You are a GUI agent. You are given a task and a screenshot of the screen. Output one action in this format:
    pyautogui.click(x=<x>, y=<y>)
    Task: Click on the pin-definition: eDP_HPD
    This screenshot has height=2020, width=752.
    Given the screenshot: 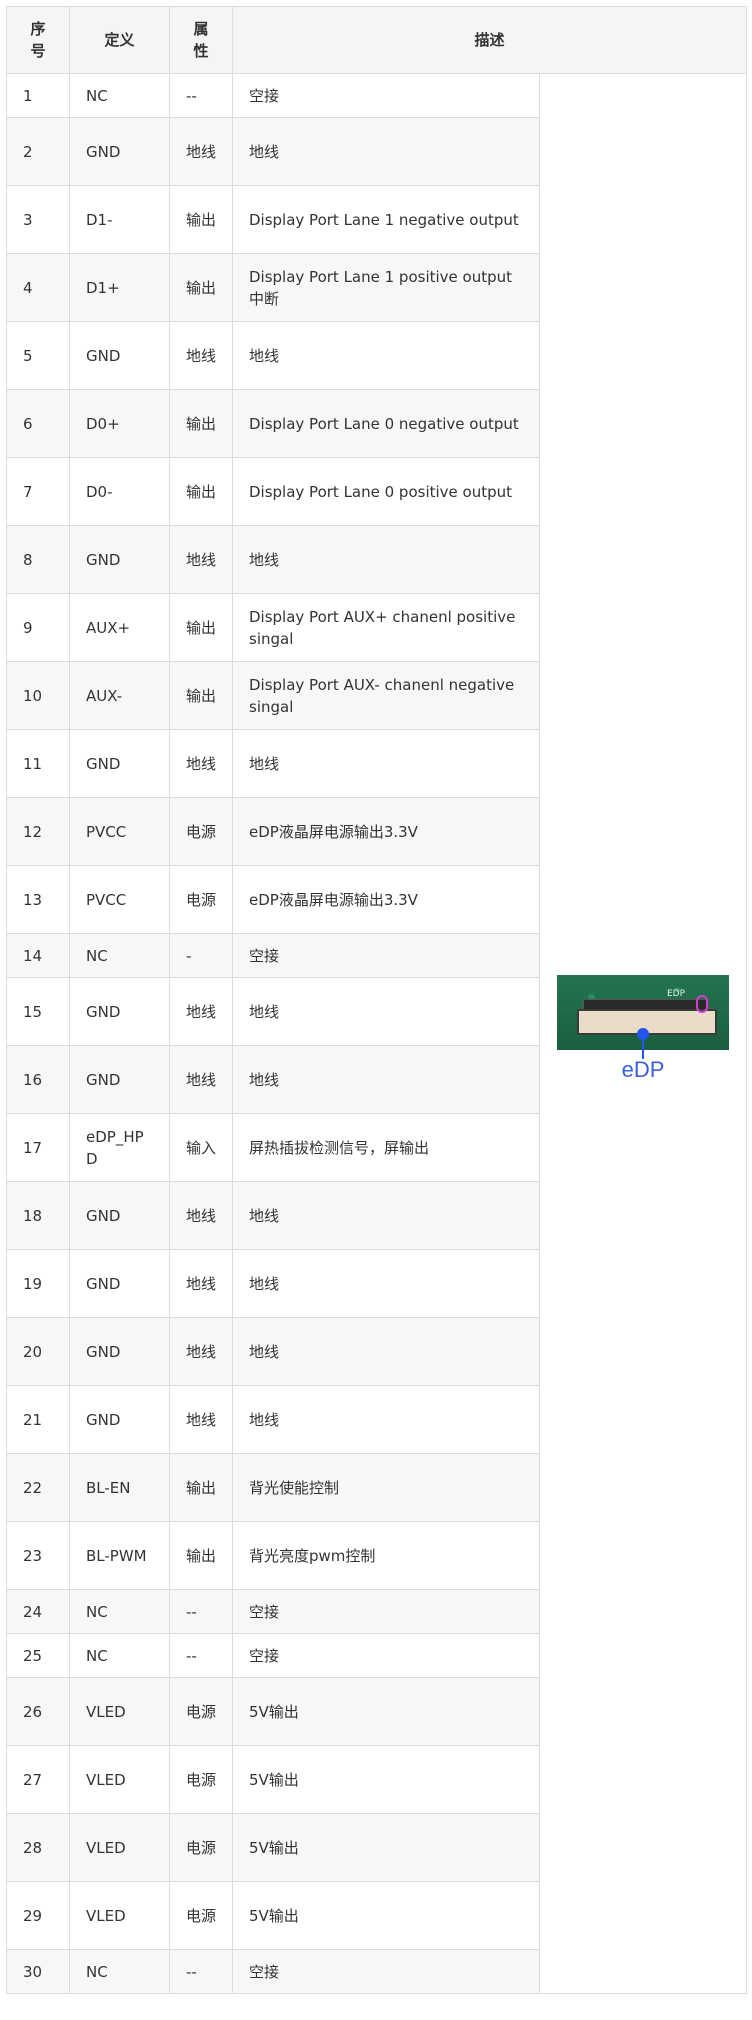 What is the action you would take?
    pyautogui.click(x=119, y=1147)
    